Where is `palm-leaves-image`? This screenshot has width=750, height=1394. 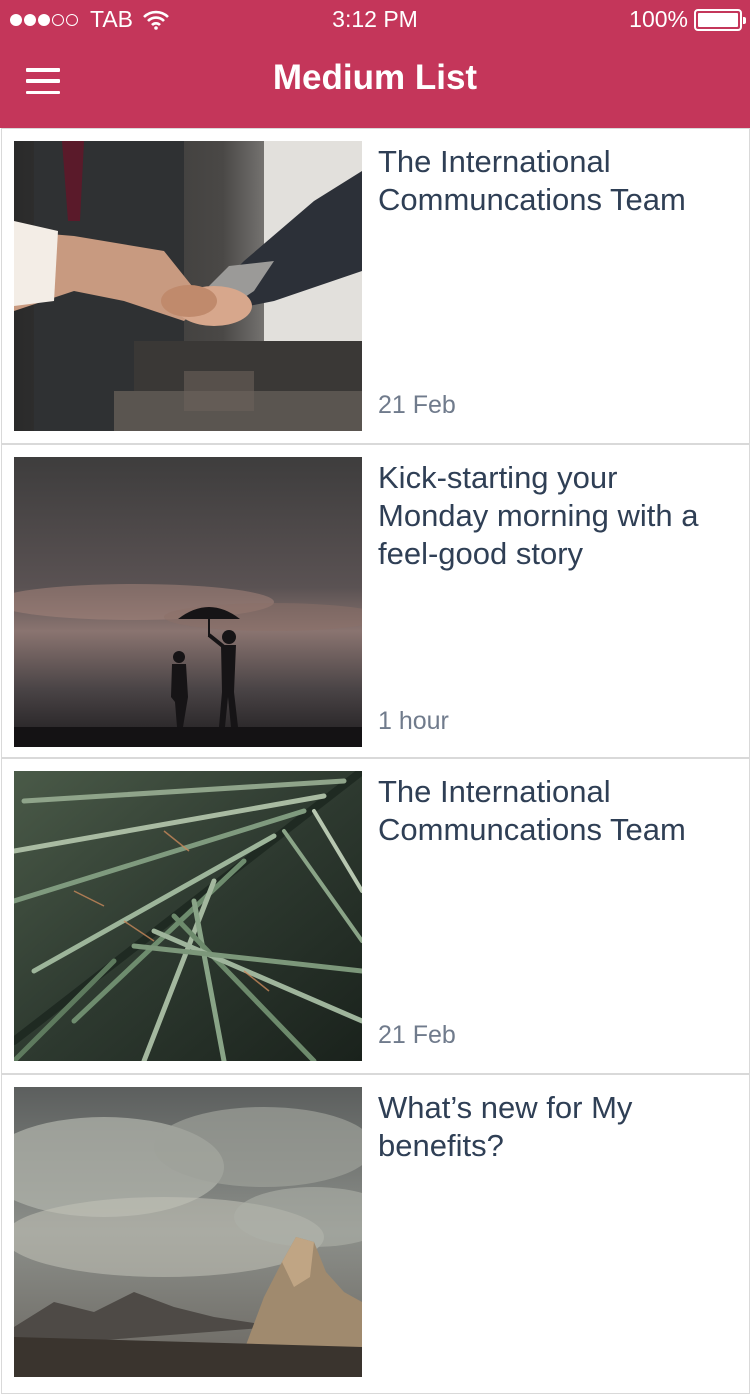
palm-leaves-image is located at coordinates (188, 916).